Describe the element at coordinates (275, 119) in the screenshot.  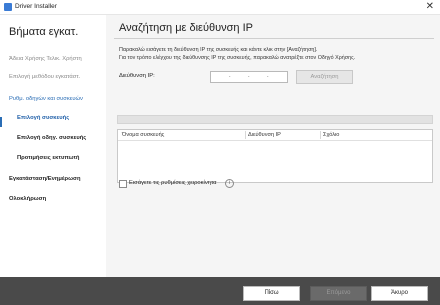
I see `search-progress-bar` at that location.